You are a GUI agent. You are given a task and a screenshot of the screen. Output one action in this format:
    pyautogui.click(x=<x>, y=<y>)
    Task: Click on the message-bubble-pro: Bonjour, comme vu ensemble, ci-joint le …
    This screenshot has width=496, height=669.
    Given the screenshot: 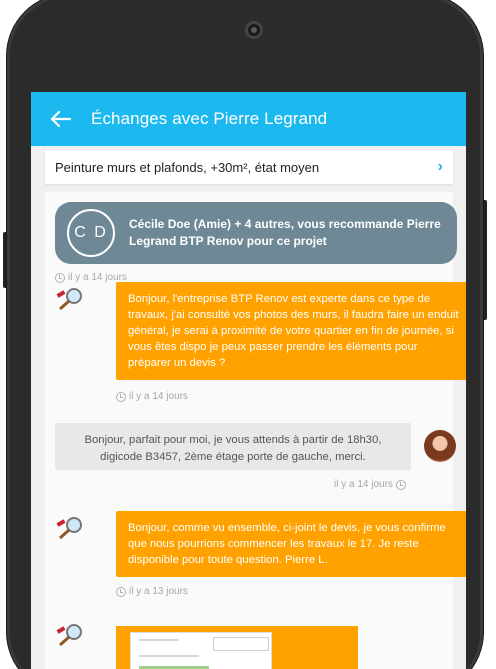 What is the action you would take?
    pyautogui.click(x=291, y=544)
    